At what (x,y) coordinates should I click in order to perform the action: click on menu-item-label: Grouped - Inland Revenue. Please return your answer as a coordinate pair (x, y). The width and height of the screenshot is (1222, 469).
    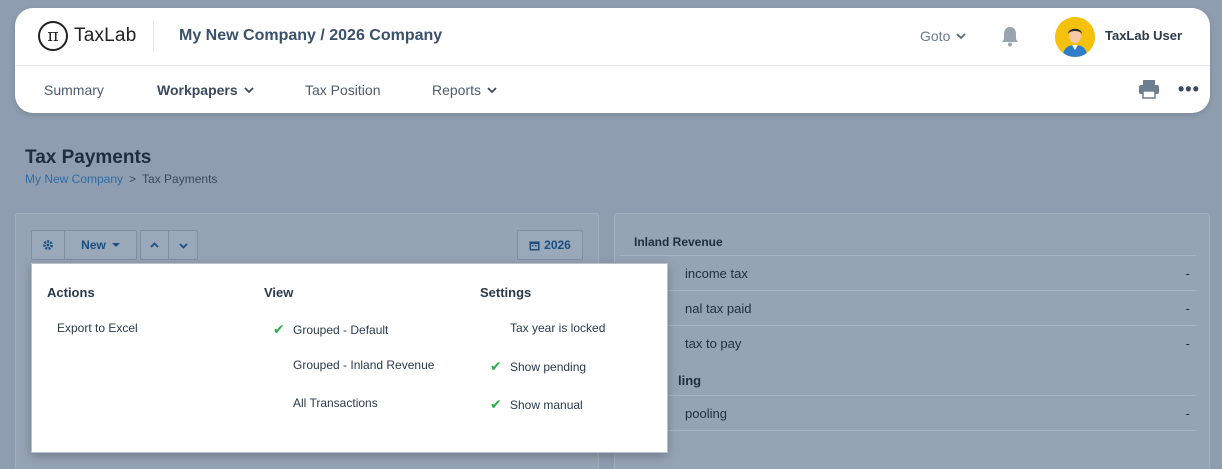
    Looking at the image, I should click on (364, 365).